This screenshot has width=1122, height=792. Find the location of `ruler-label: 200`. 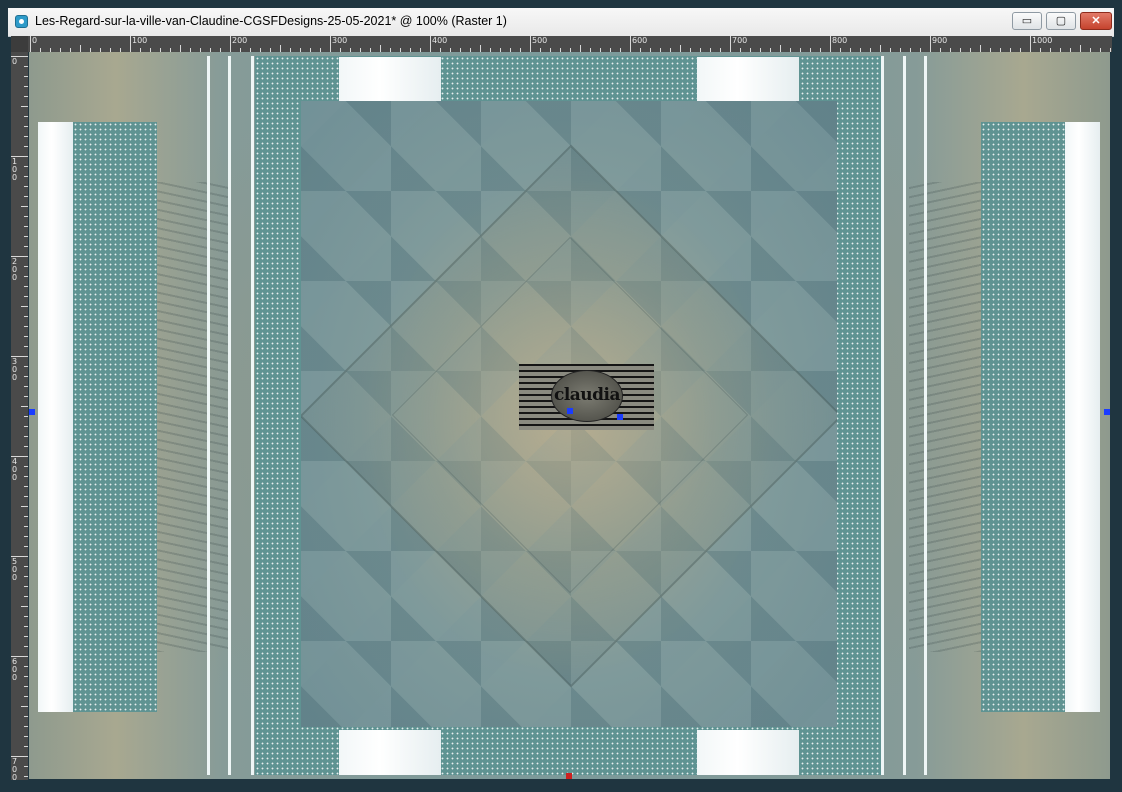

ruler-label: 200 is located at coordinates (240, 40).